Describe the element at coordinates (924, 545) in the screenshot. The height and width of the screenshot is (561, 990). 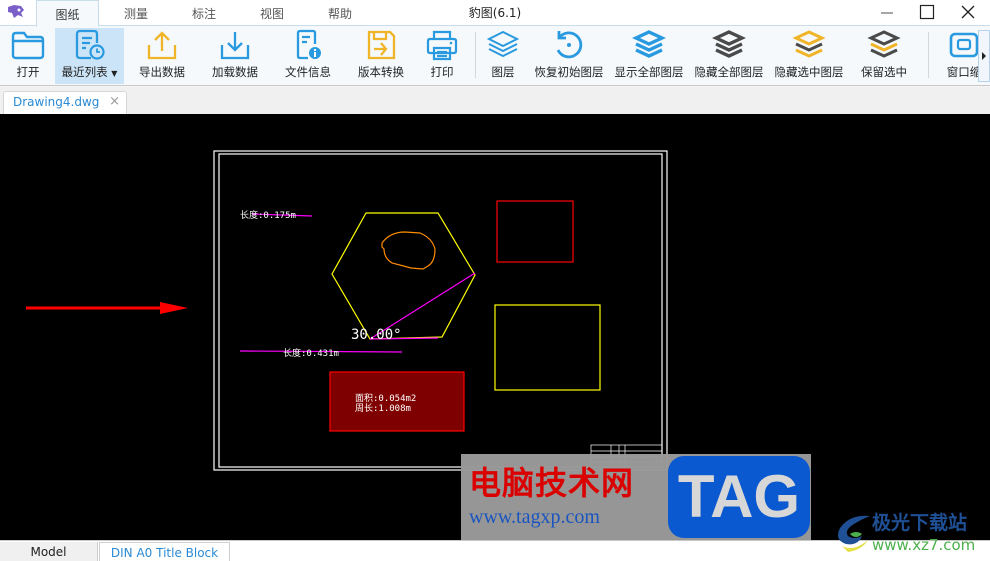
I see `watermark-site-url-2: www.xz7.com` at that location.